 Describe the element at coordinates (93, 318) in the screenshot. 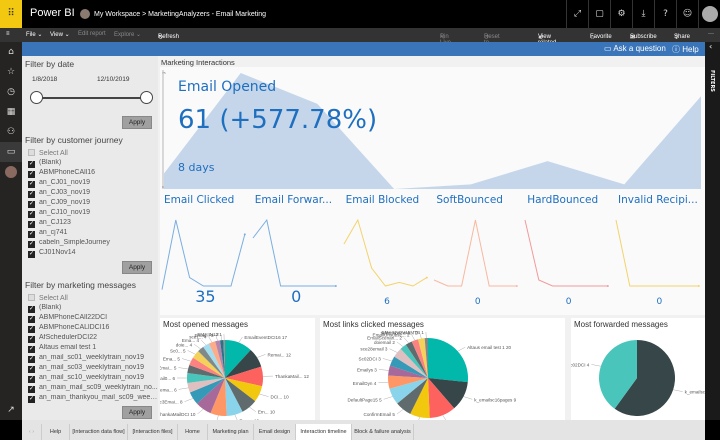

I see `filter-list-item: ✓ ABMPhoneCAll22DCI` at that location.